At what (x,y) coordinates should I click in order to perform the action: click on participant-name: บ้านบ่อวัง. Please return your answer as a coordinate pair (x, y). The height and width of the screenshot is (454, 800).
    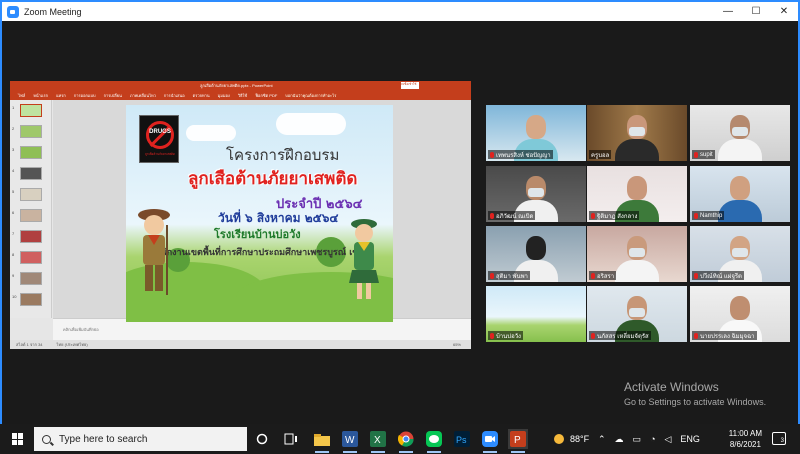
    Looking at the image, I should click on (505, 335).